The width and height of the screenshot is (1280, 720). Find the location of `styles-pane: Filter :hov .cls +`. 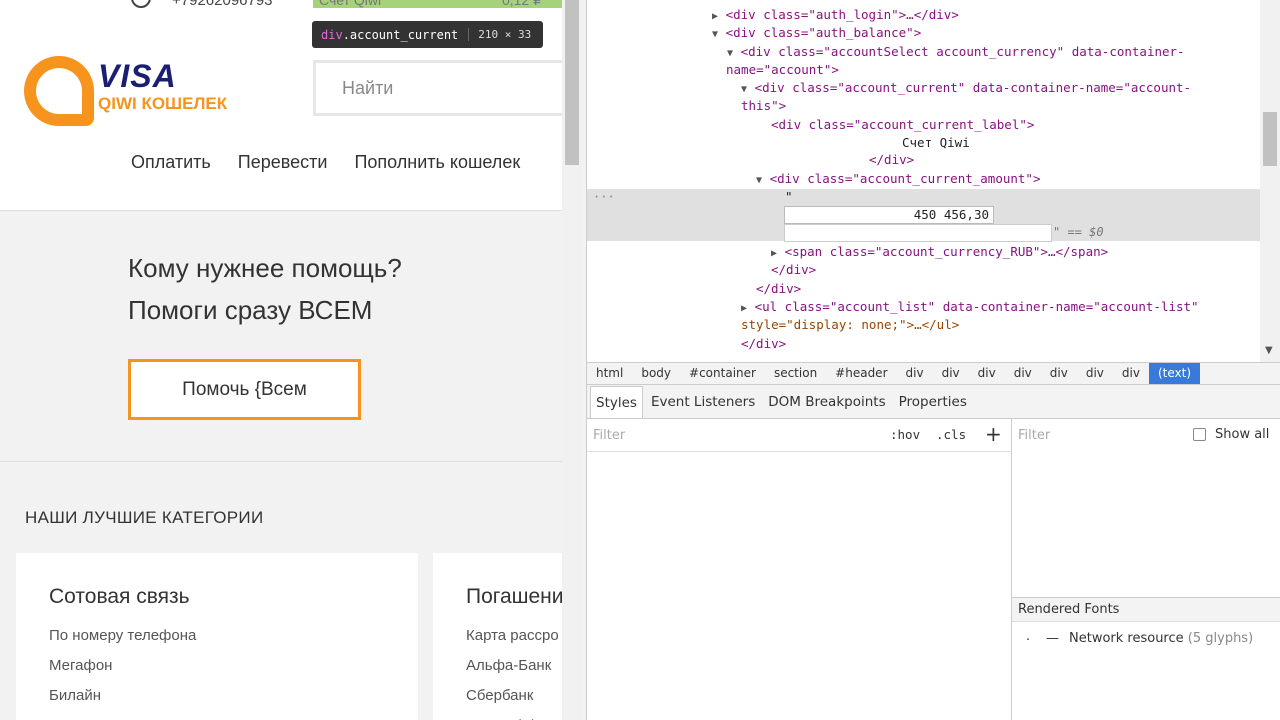

styles-pane: Filter :hov .cls + is located at coordinates (799, 569).